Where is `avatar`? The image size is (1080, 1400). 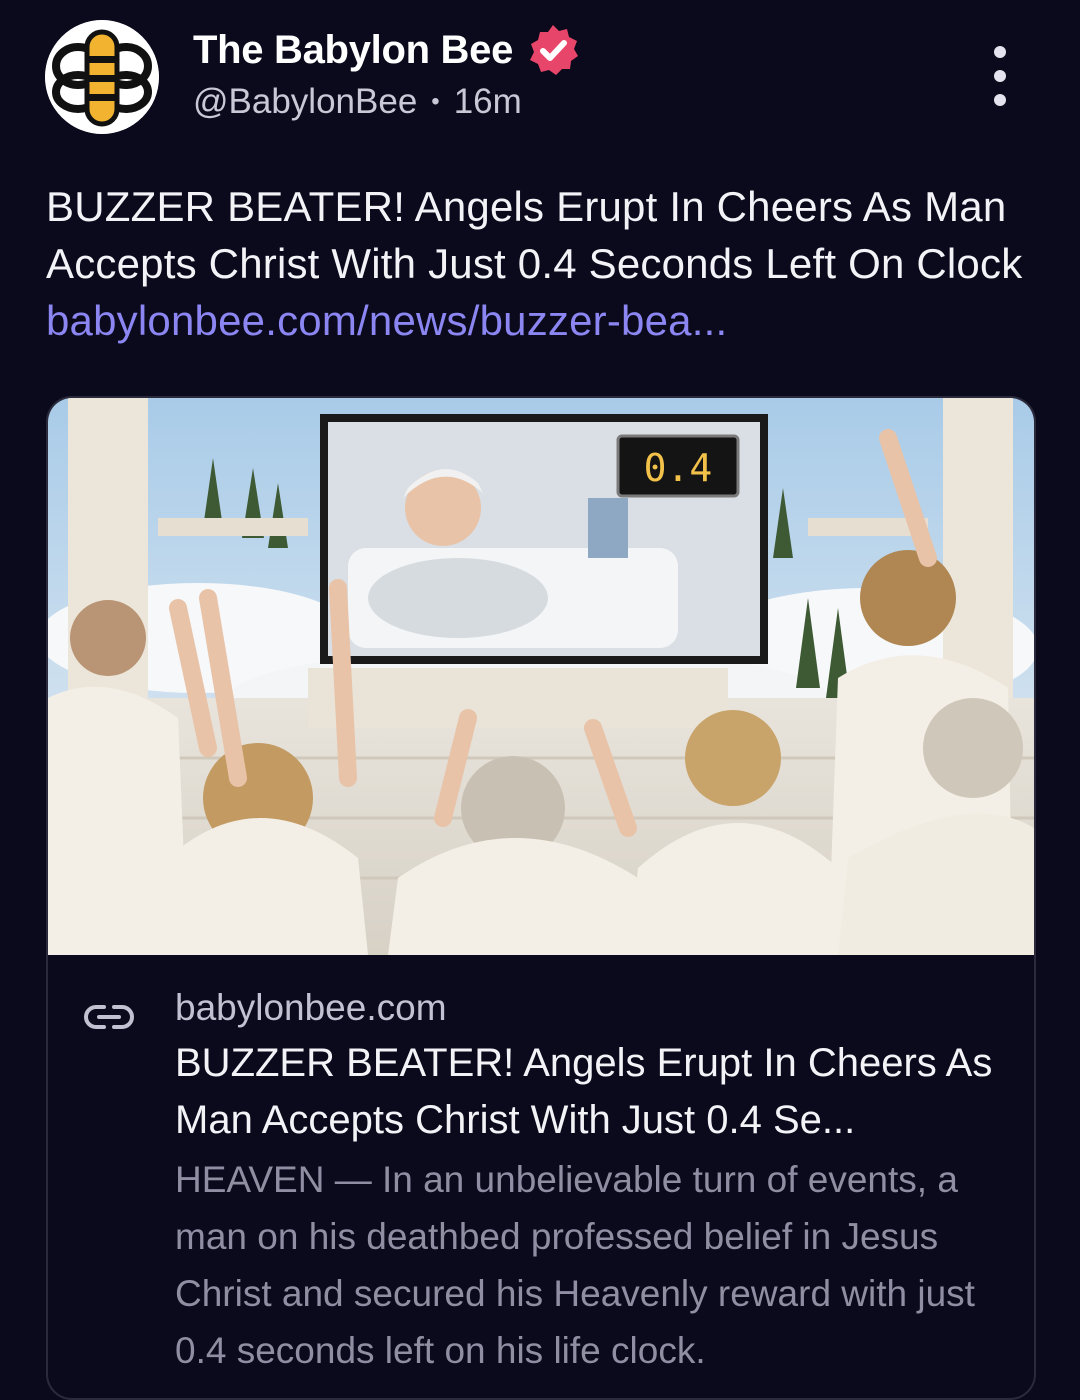 avatar is located at coordinates (102, 77).